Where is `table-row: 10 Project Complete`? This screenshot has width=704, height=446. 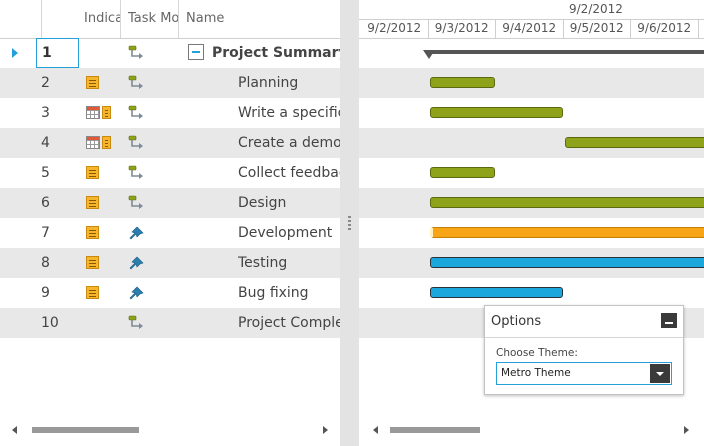
table-row: 10 Project Complete is located at coordinates (170, 323).